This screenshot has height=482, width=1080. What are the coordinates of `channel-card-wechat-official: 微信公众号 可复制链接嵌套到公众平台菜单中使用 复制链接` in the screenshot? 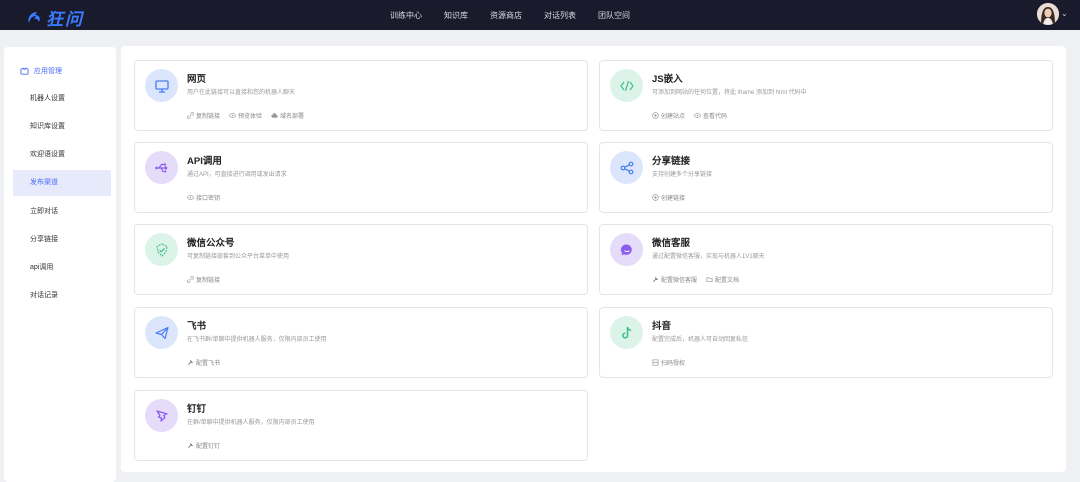 It's located at (361, 259).